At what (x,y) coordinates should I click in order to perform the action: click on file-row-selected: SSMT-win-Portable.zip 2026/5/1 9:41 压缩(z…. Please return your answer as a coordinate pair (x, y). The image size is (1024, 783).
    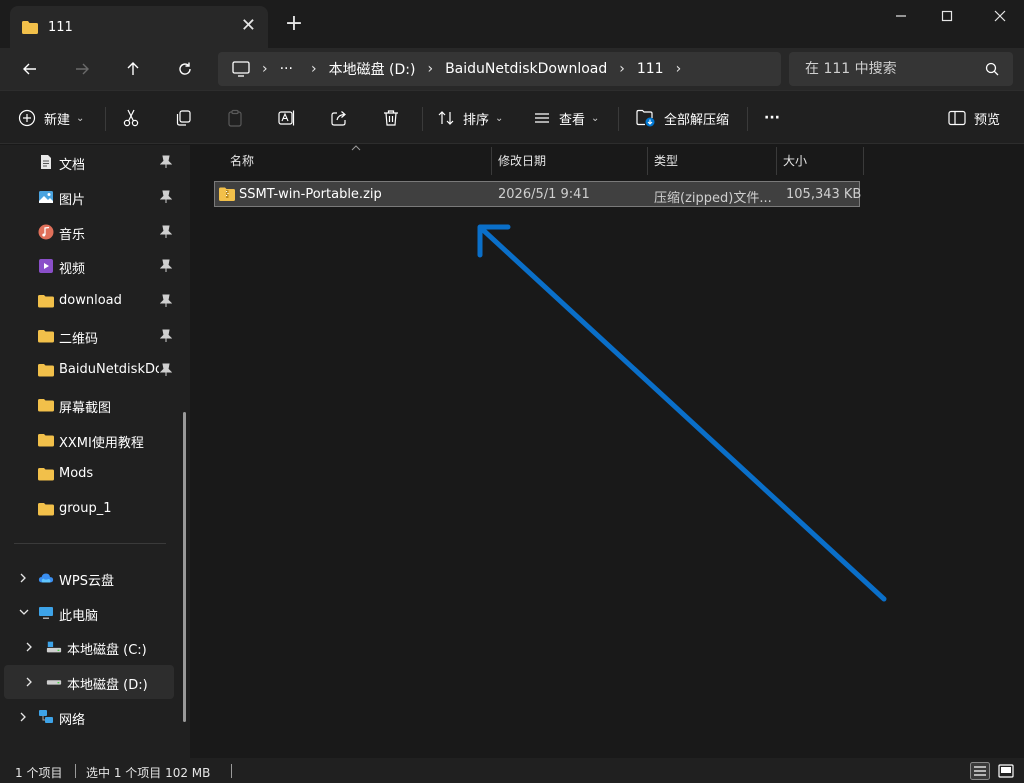
    Looking at the image, I should click on (537, 194).